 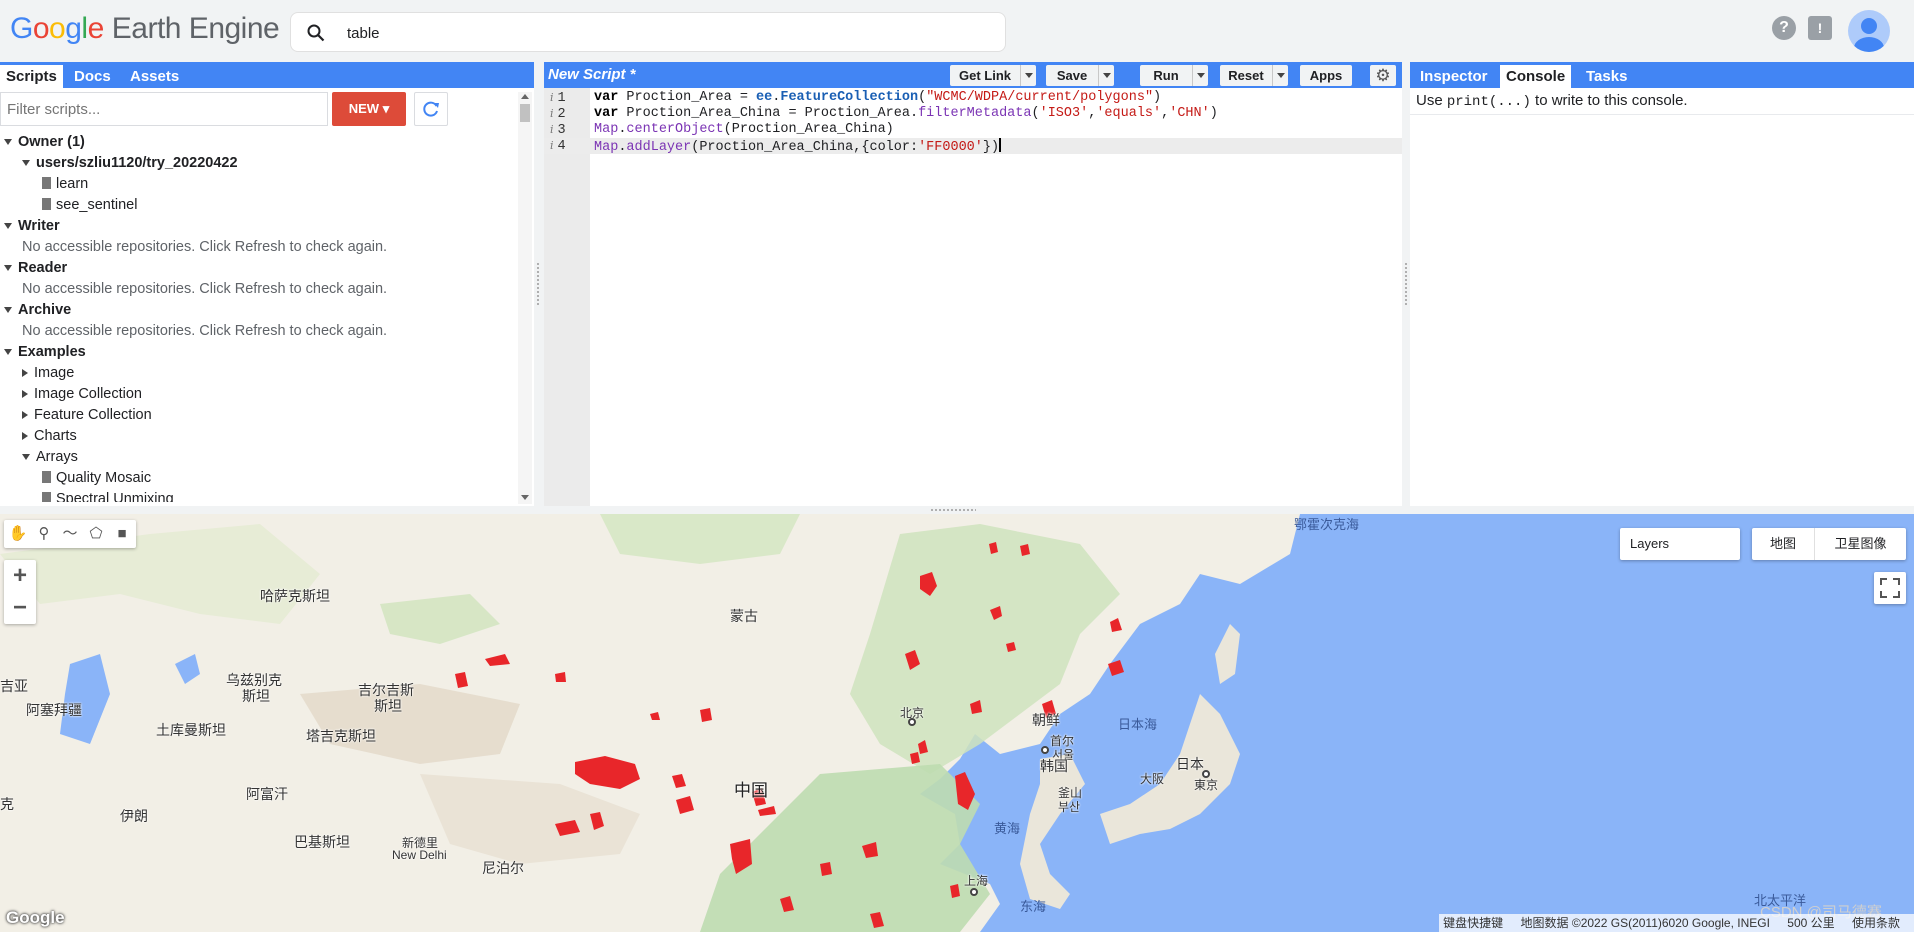 I want to click on help-icon: ?, so click(x=1784, y=28).